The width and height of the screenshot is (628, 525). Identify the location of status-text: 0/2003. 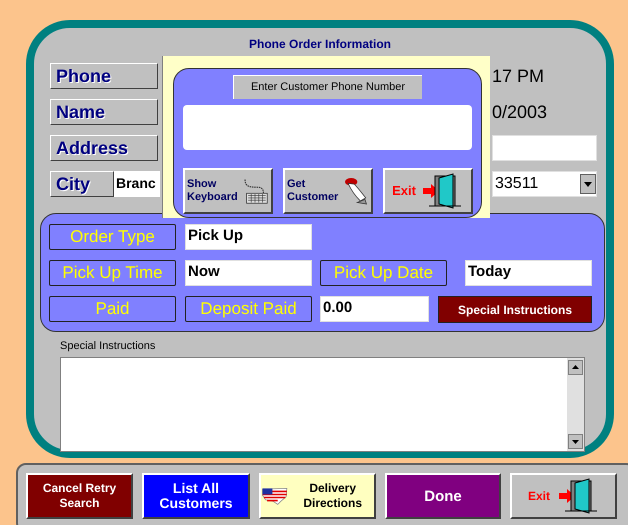
(520, 112).